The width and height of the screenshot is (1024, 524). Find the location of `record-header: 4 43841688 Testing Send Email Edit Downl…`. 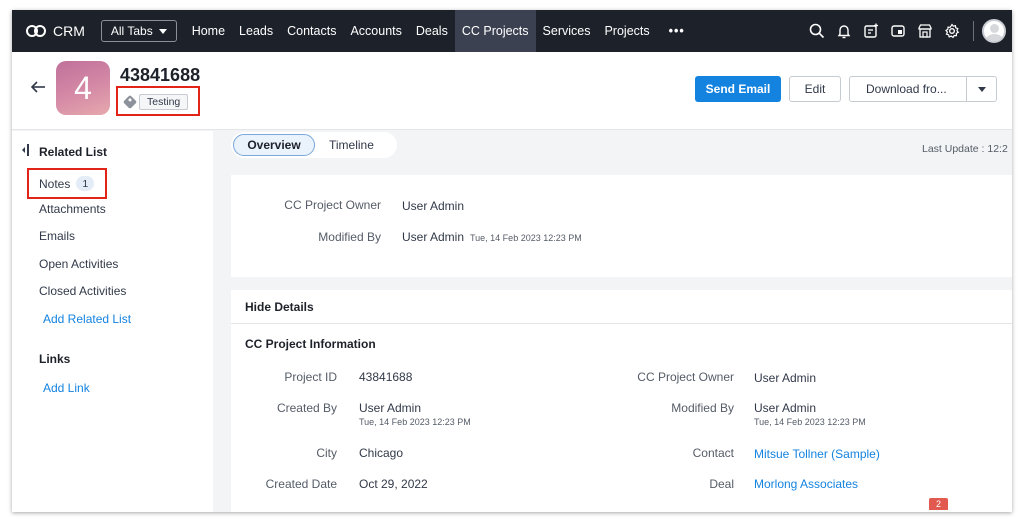

record-header: 4 43841688 Testing Send Email Edit Downl… is located at coordinates (512, 91).